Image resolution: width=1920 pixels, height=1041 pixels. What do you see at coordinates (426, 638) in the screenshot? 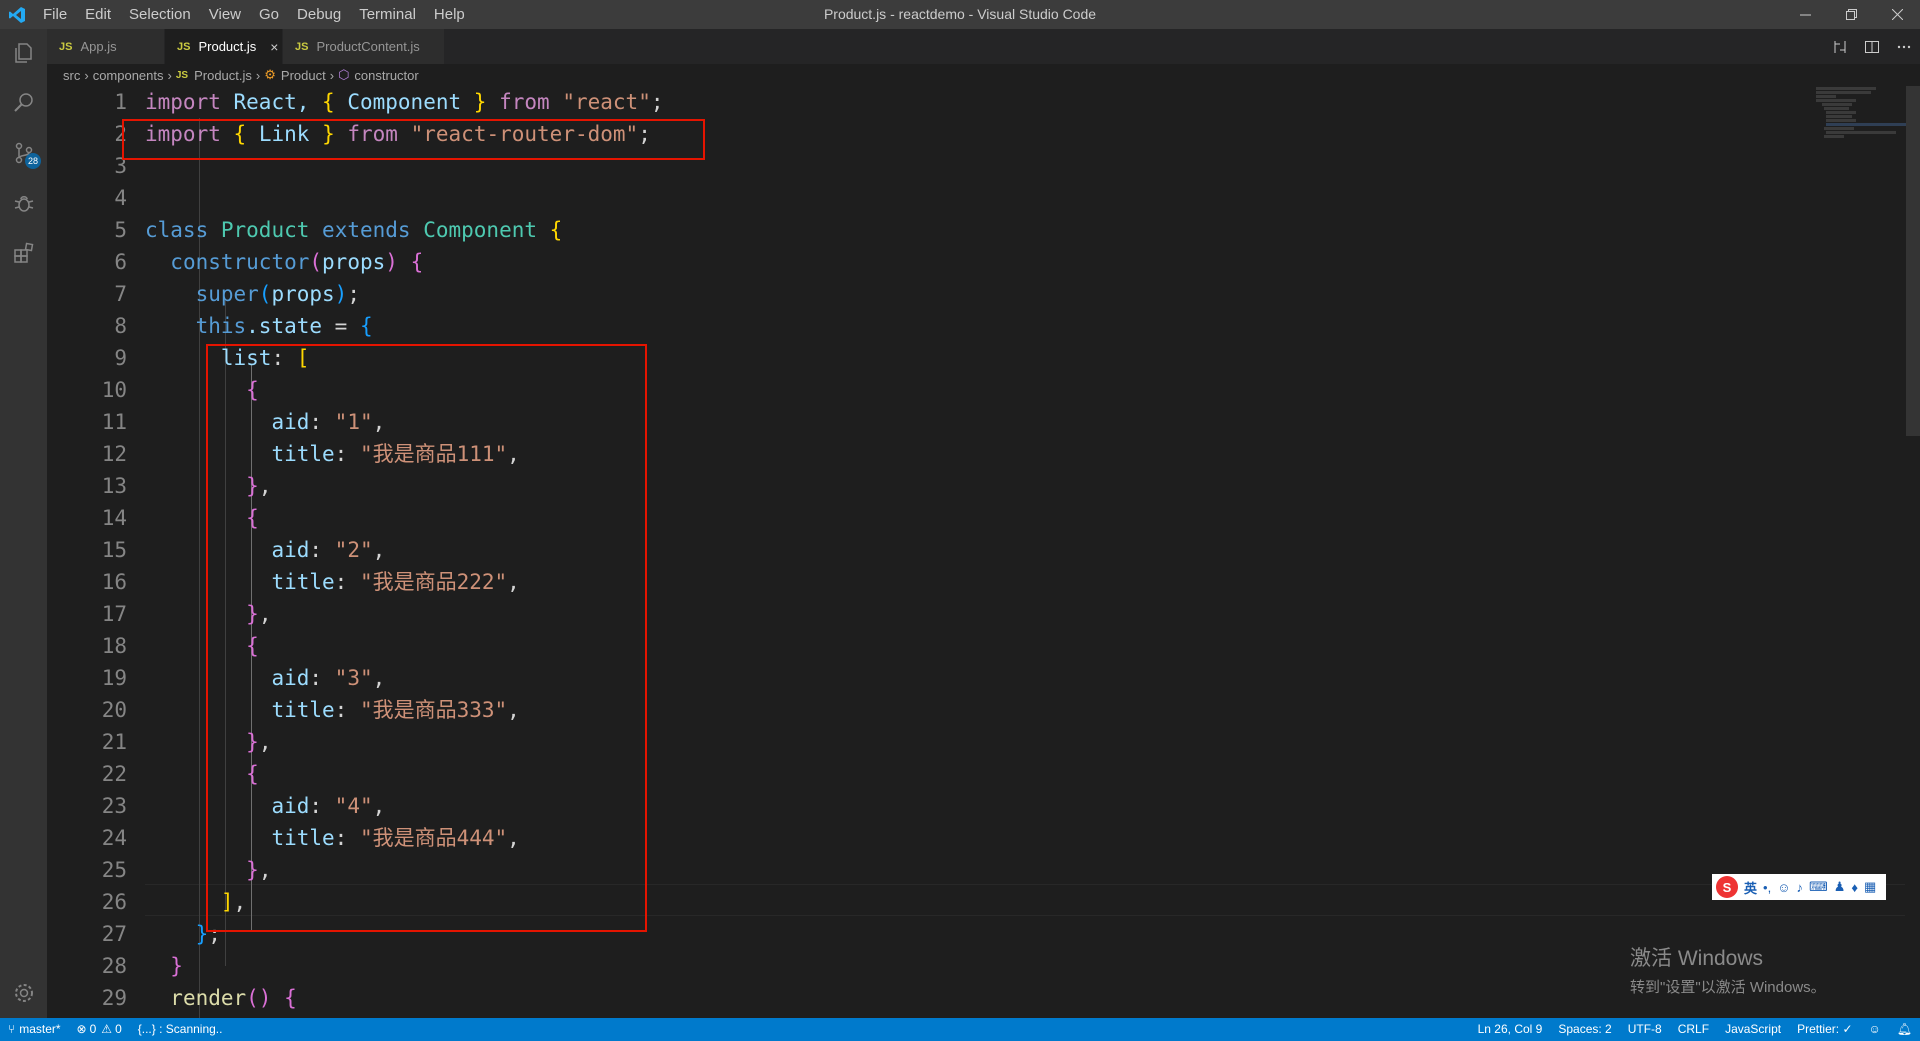
I see `highlight-box-list` at bounding box center [426, 638].